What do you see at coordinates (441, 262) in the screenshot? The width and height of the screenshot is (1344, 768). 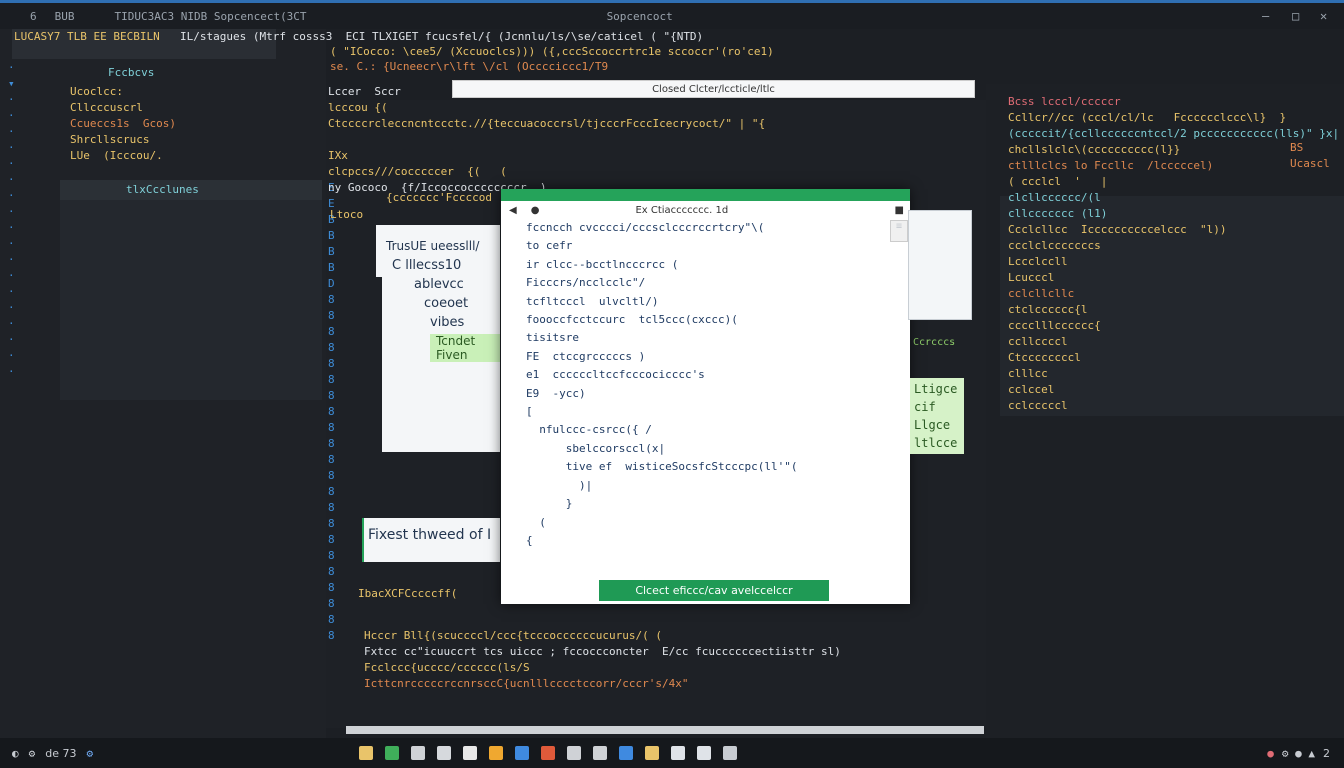 I see `popup-line-2: C lllecss10` at bounding box center [441, 262].